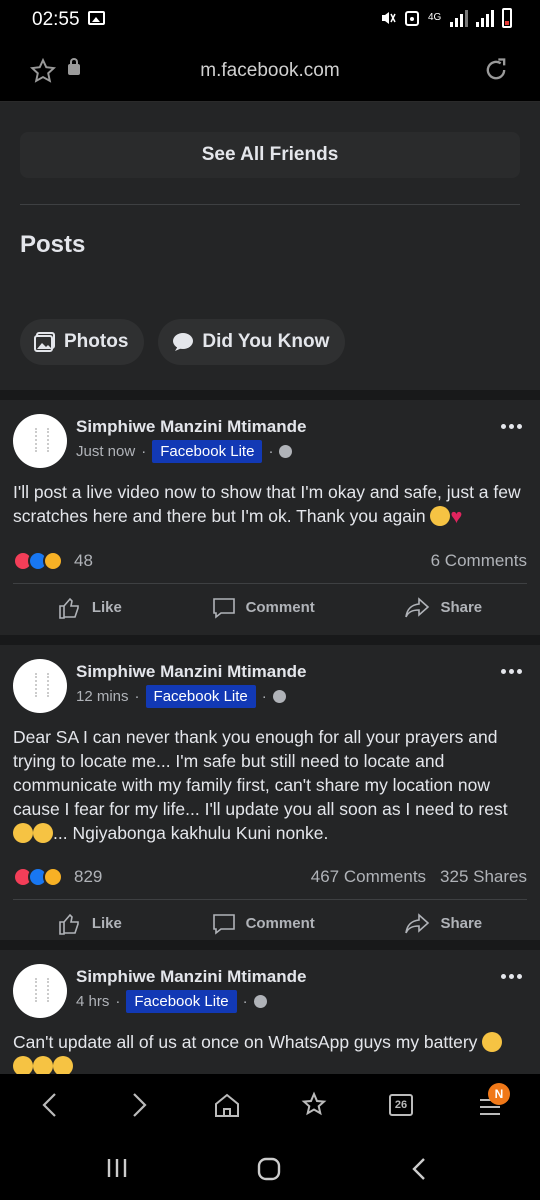 The image size is (540, 1200). I want to click on divider, so click(270, 204).